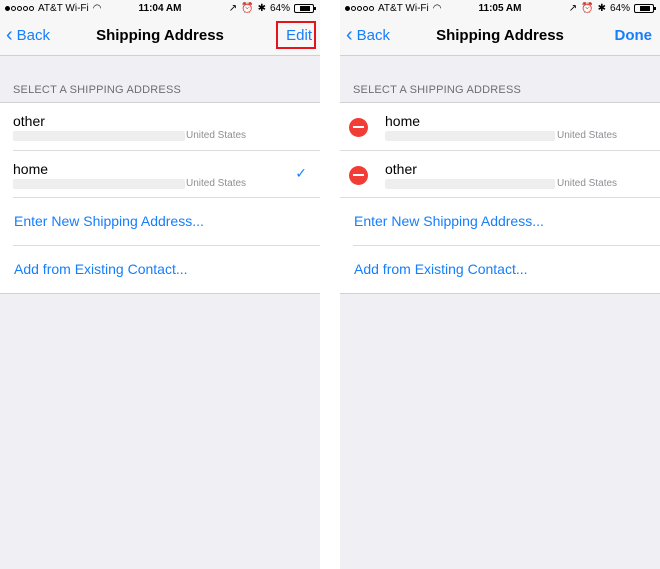 The height and width of the screenshot is (569, 660). I want to click on address-row-home: home United States, so click(500, 127).